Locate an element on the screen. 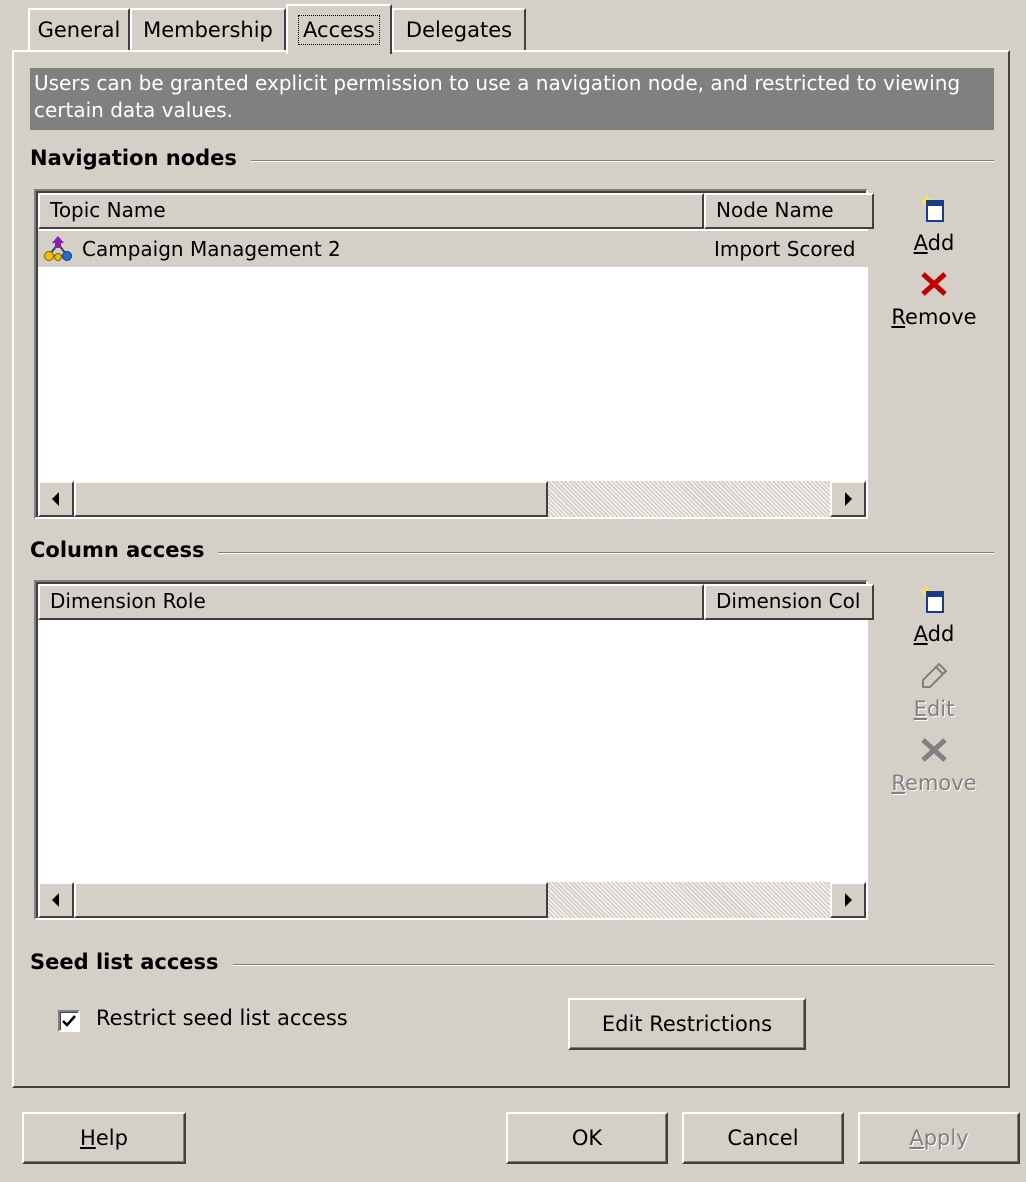 This screenshot has width=1026, height=1182. edit-label: Edit is located at coordinates (934, 709).